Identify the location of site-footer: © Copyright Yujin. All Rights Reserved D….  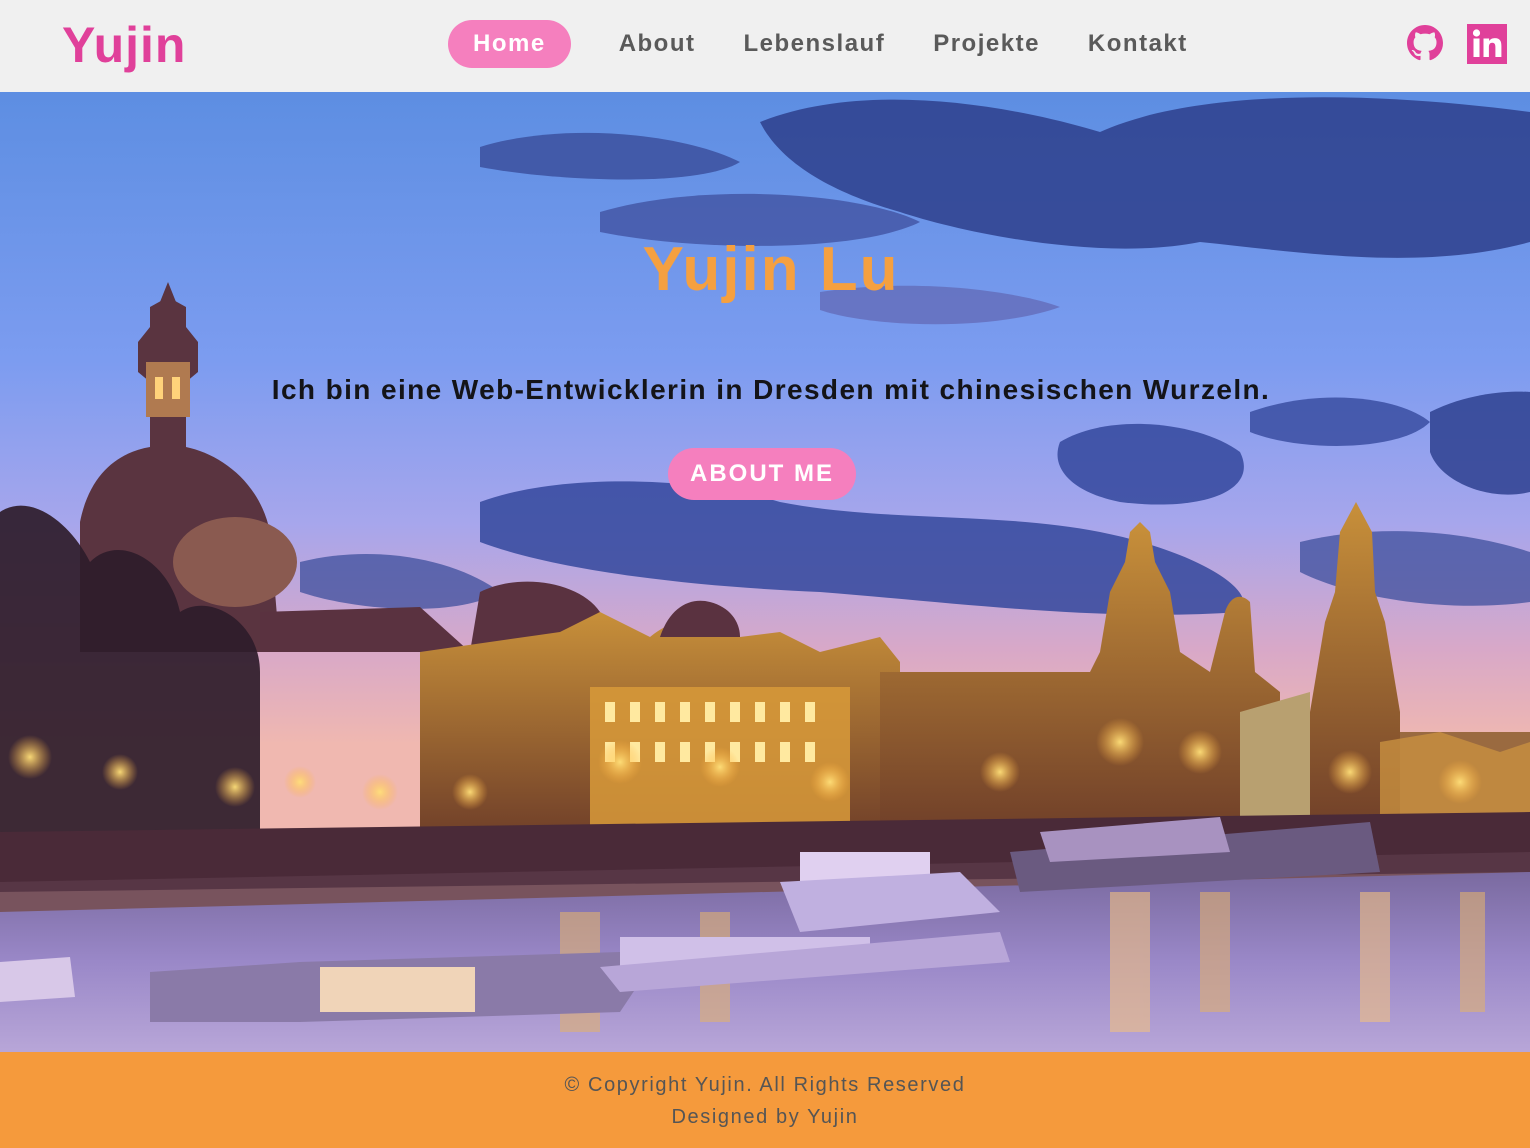
(765, 1100).